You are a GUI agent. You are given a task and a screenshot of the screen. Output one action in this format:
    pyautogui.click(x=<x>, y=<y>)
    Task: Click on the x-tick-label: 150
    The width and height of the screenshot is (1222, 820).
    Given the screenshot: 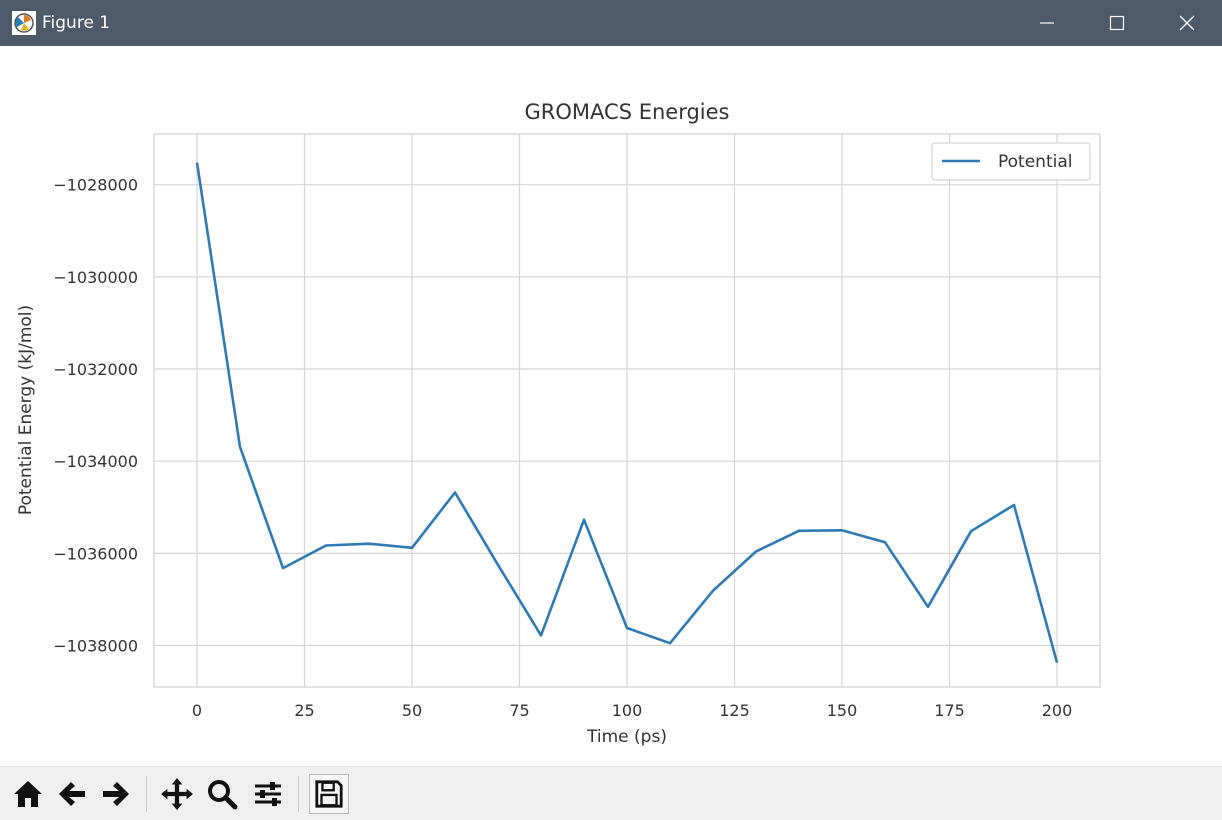 What is the action you would take?
    pyautogui.click(x=842, y=710)
    